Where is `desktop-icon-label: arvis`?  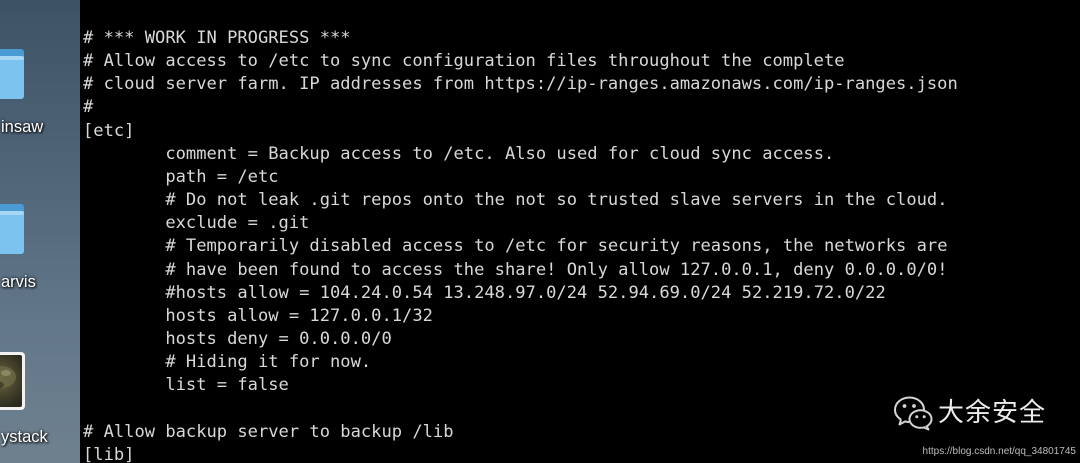
desktop-icon-label: arvis is located at coordinates (18, 282).